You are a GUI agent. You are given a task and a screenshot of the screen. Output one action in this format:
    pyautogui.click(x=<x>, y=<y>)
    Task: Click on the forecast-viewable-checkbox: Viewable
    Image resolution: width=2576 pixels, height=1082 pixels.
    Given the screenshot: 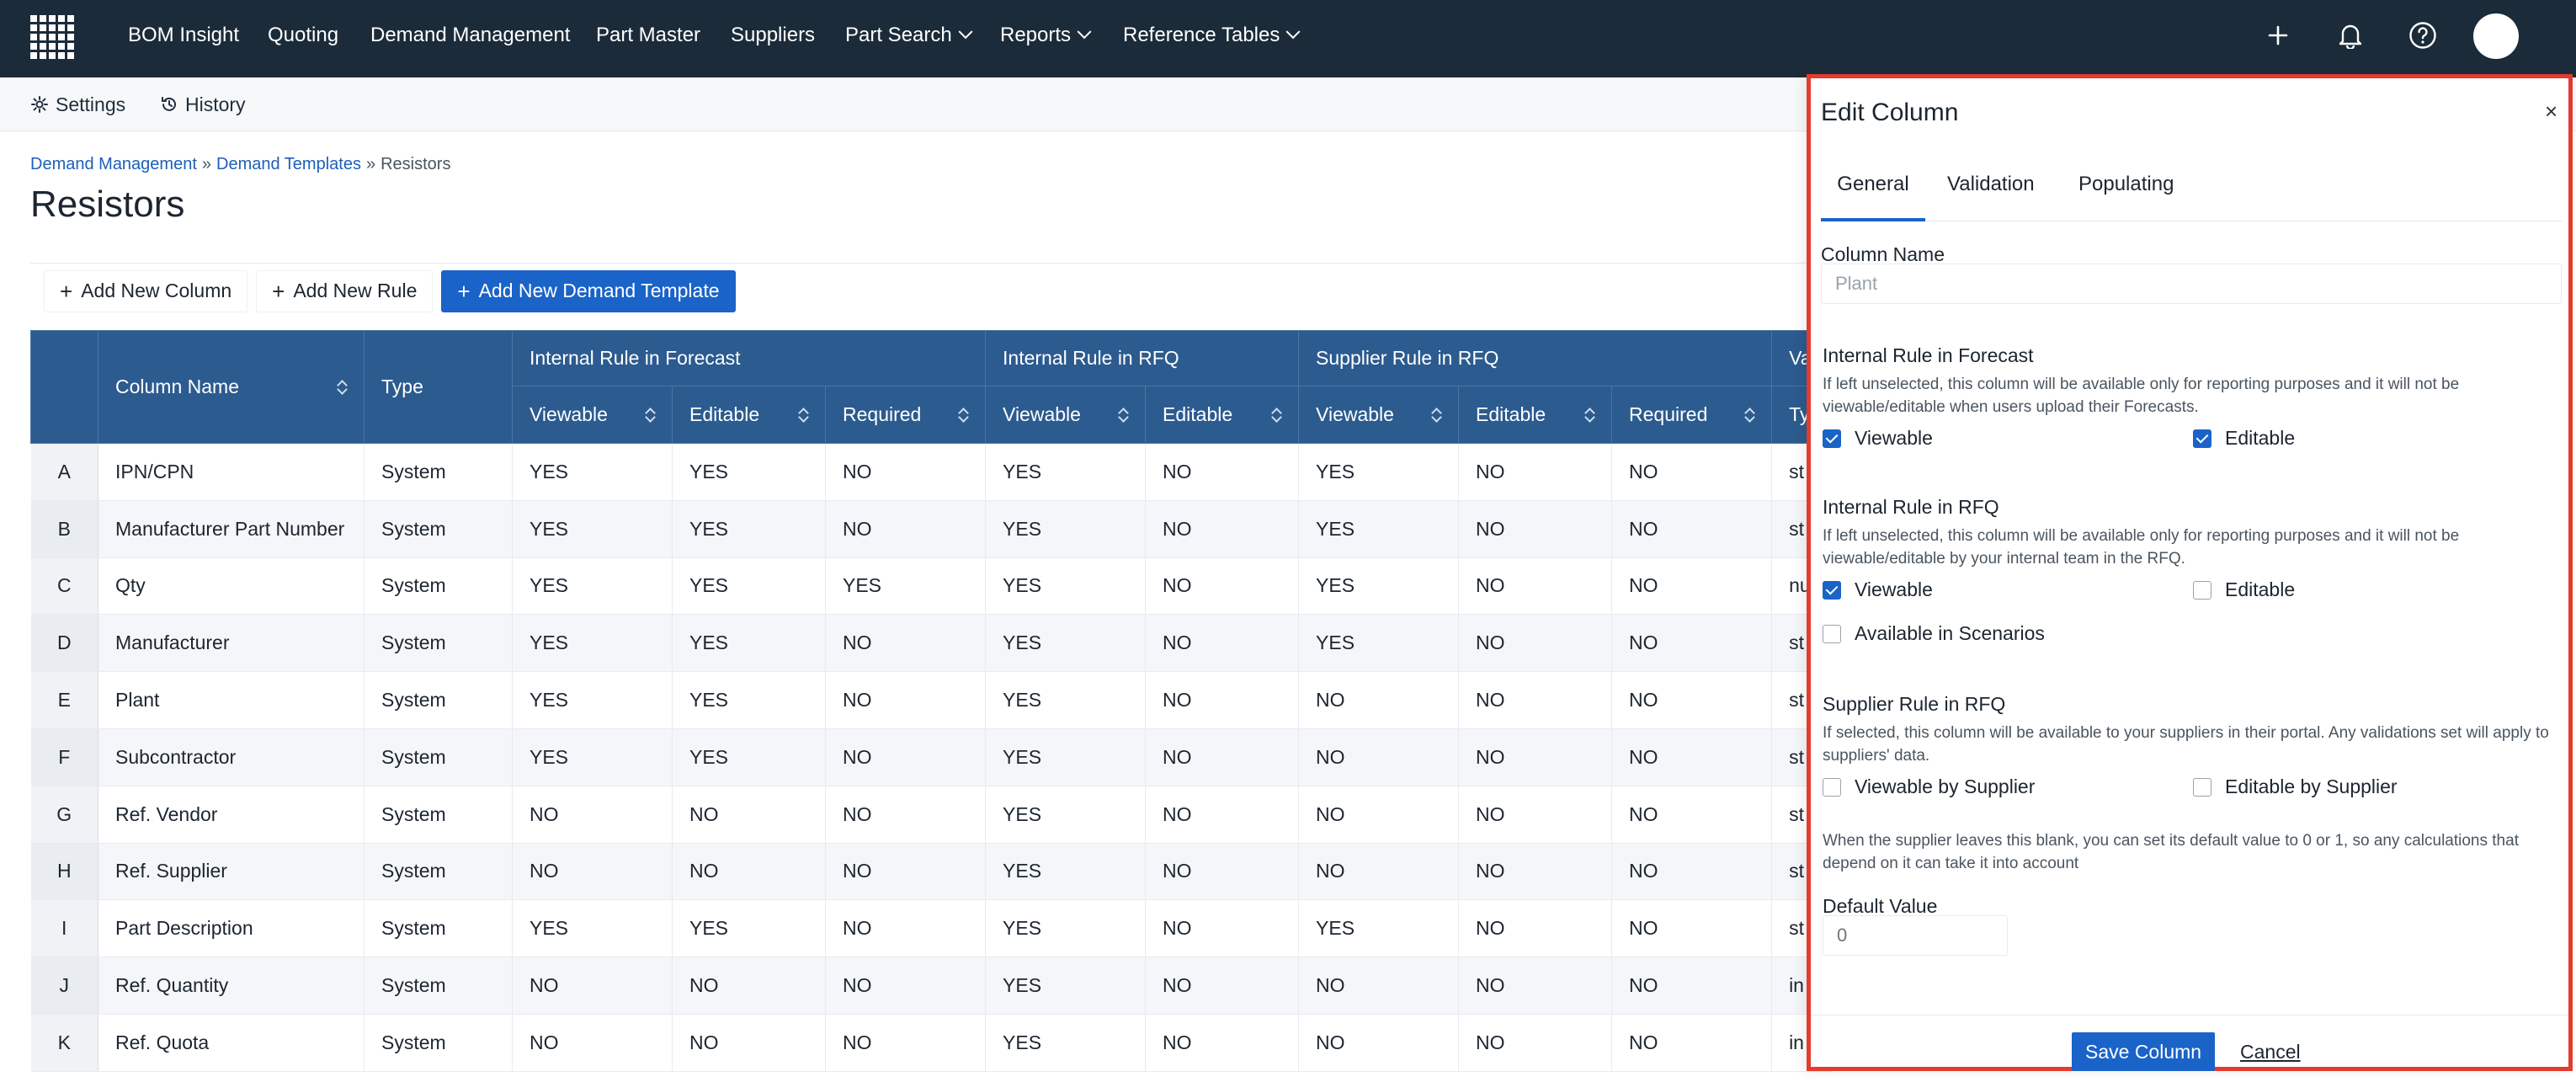 What is the action you would take?
    pyautogui.click(x=1878, y=438)
    